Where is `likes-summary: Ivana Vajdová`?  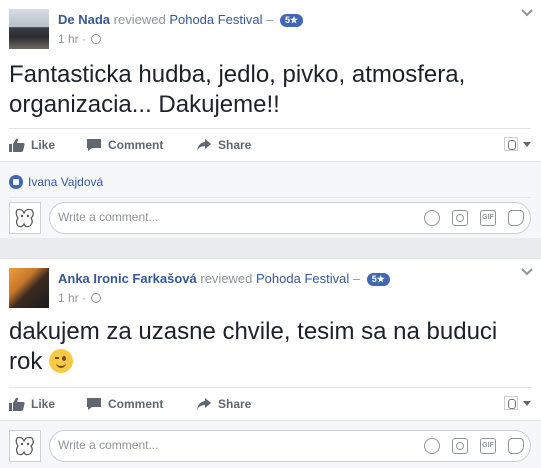 likes-summary: Ivana Vajdová is located at coordinates (56, 182).